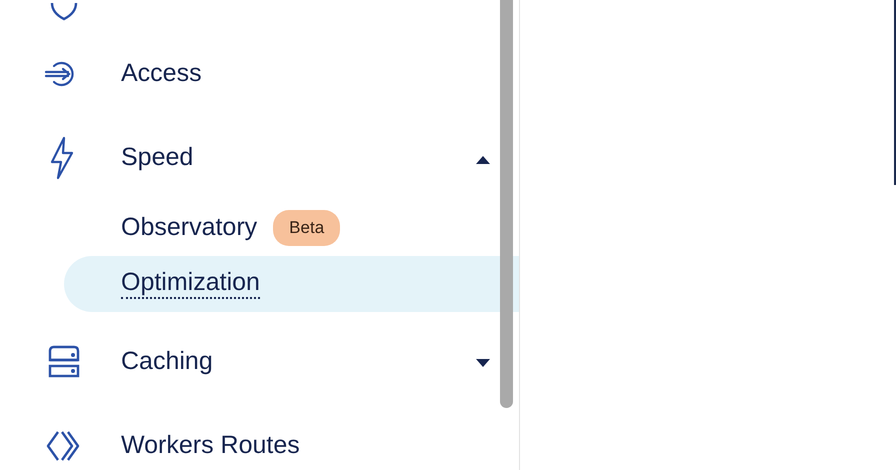 This screenshot has height=470, width=896. I want to click on sidebar-item-label: Caching, so click(167, 362).